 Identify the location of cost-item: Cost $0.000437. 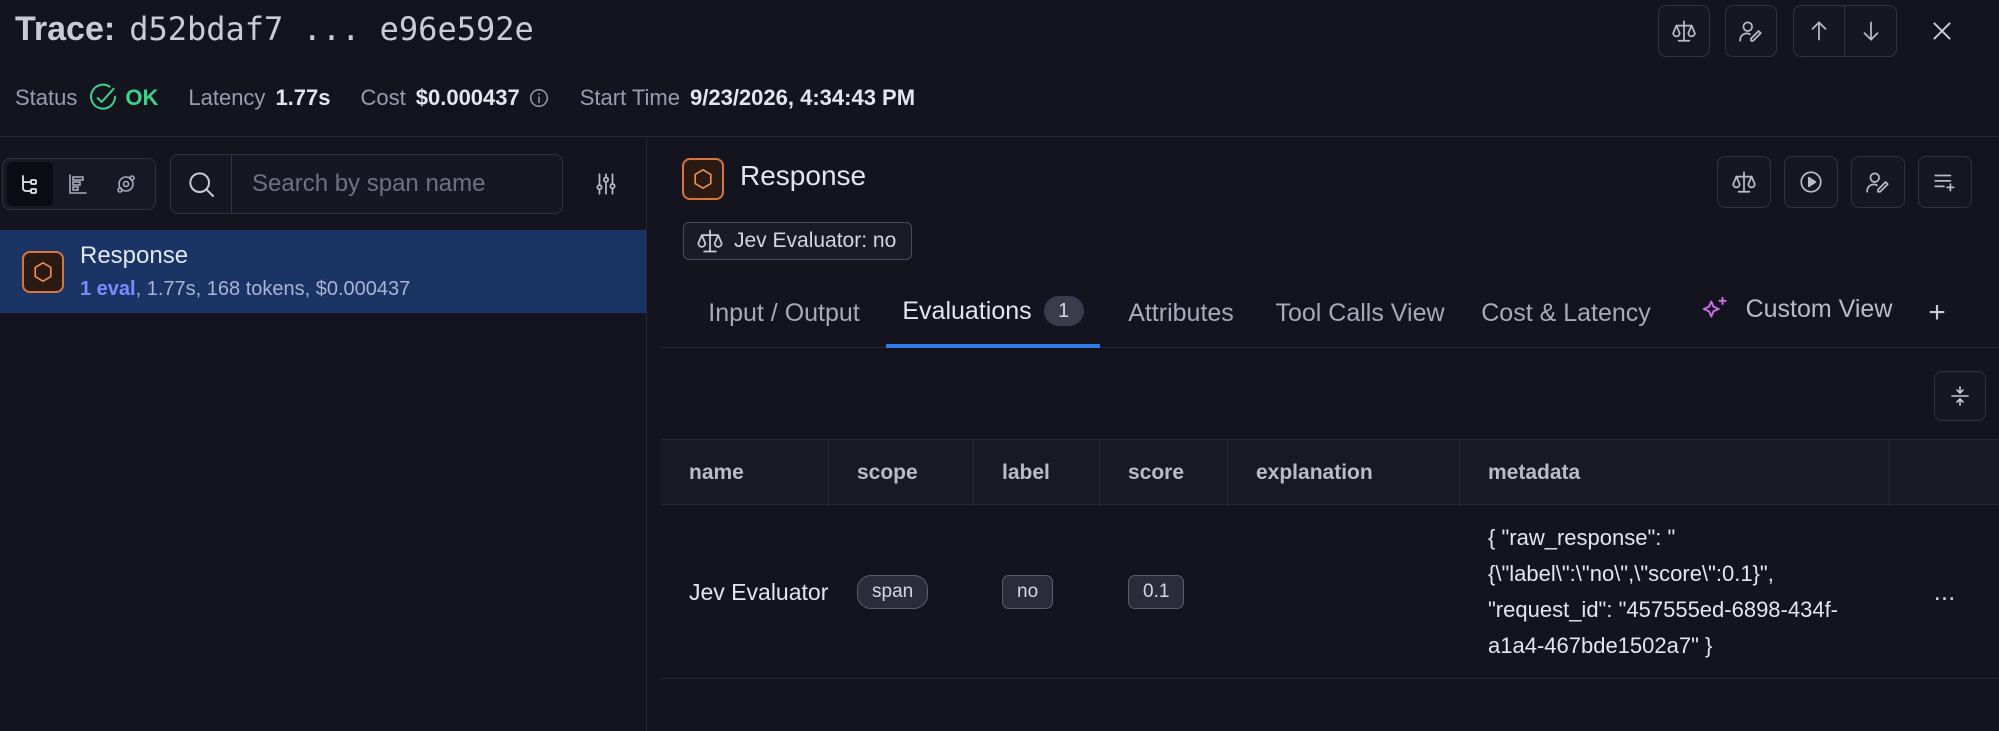
(455, 98).